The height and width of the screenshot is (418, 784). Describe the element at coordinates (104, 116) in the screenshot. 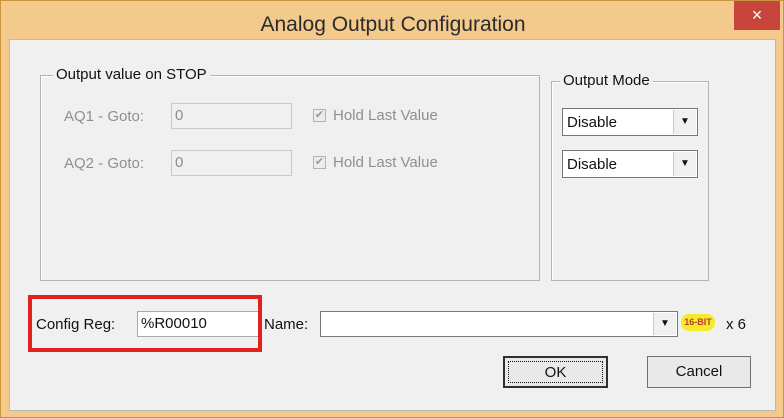

I see `aq1-goto-label: AQ1 - Goto:` at that location.